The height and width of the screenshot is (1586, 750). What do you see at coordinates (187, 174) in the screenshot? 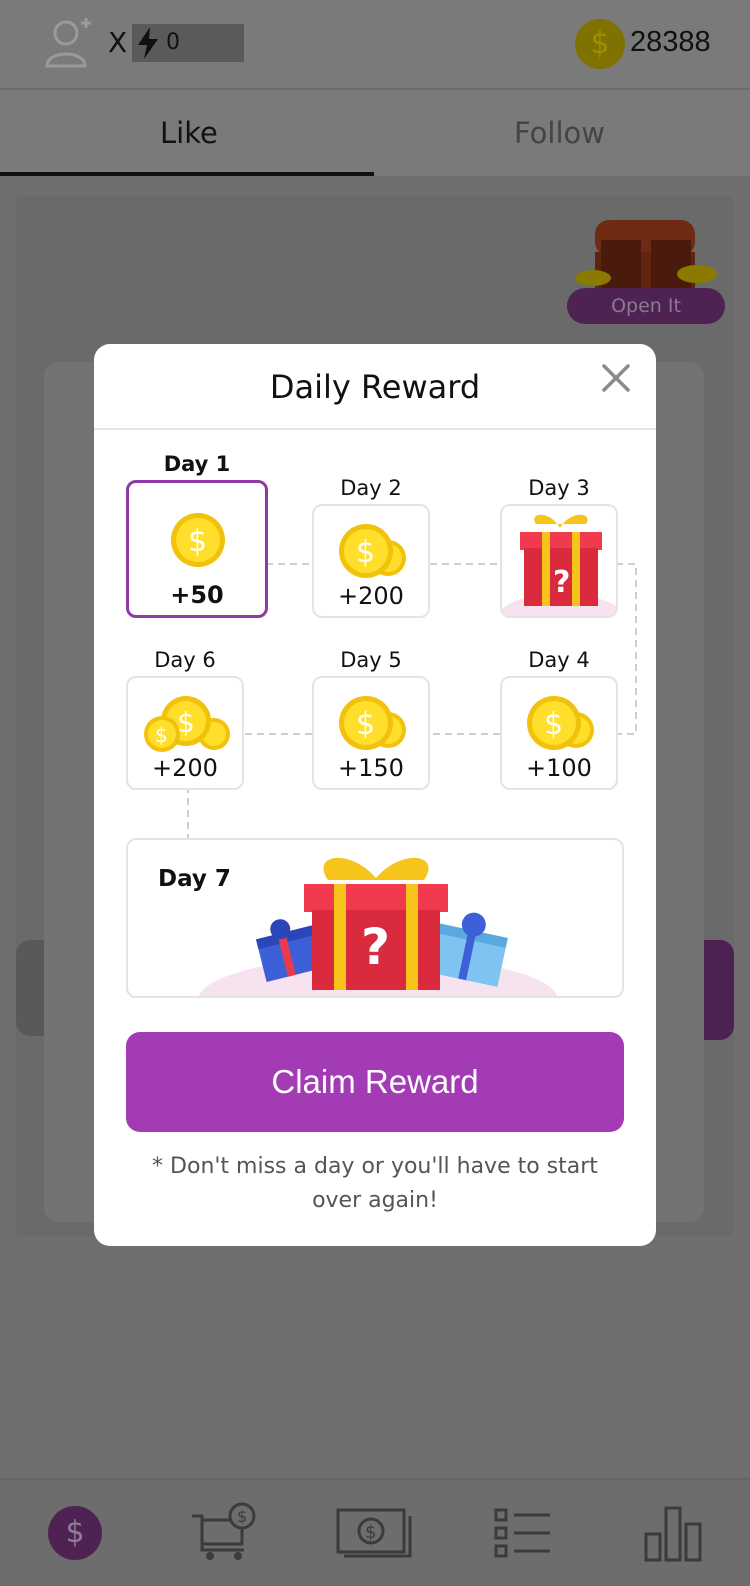
I see `active-tab-indicator` at bounding box center [187, 174].